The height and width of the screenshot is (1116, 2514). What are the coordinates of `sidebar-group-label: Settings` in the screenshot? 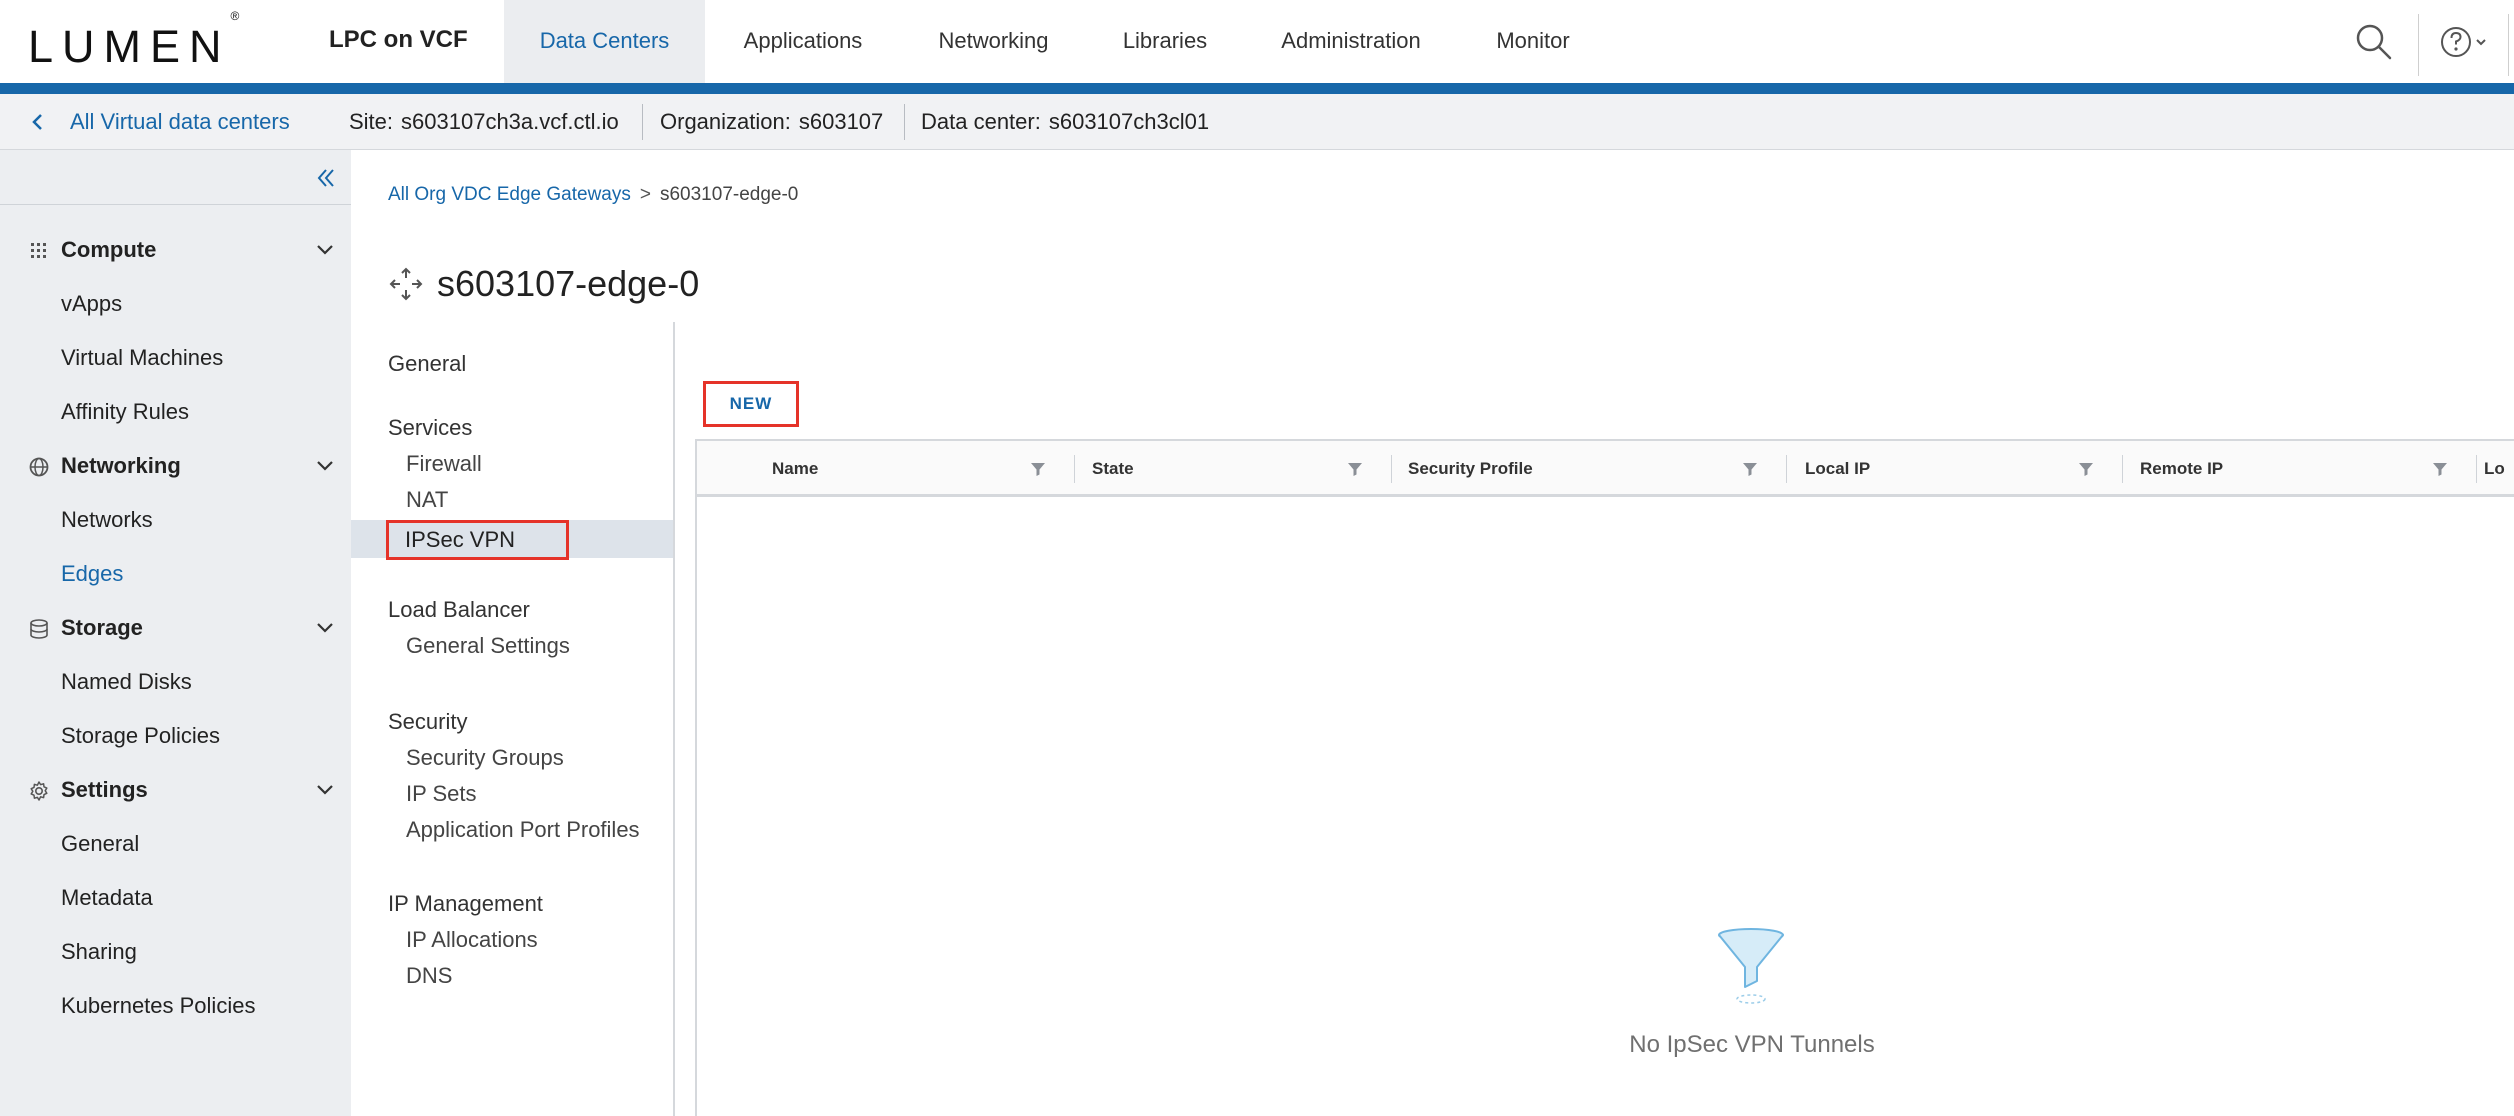 It's located at (104, 789).